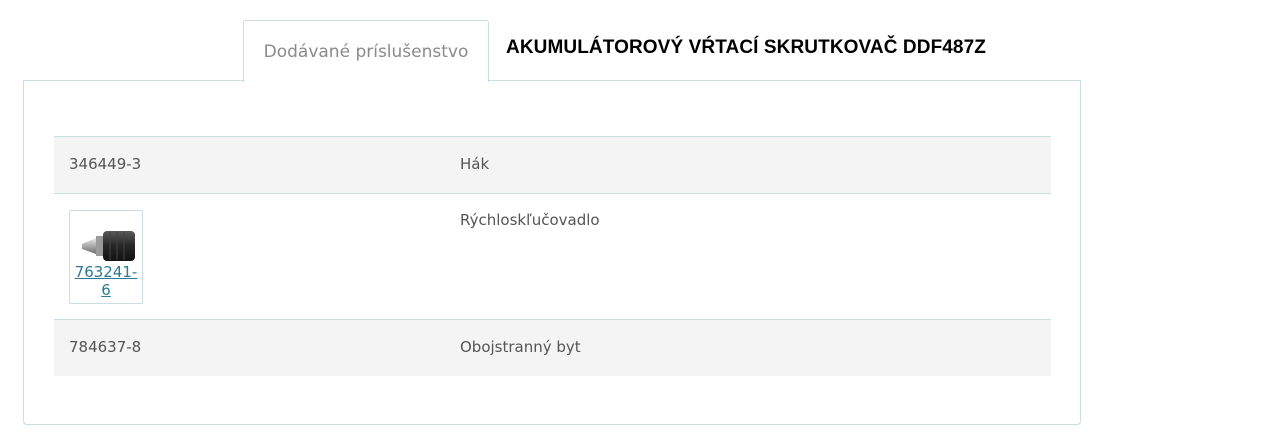  Describe the element at coordinates (552, 164) in the screenshot. I see `table-row: 346449-3 Hák` at that location.